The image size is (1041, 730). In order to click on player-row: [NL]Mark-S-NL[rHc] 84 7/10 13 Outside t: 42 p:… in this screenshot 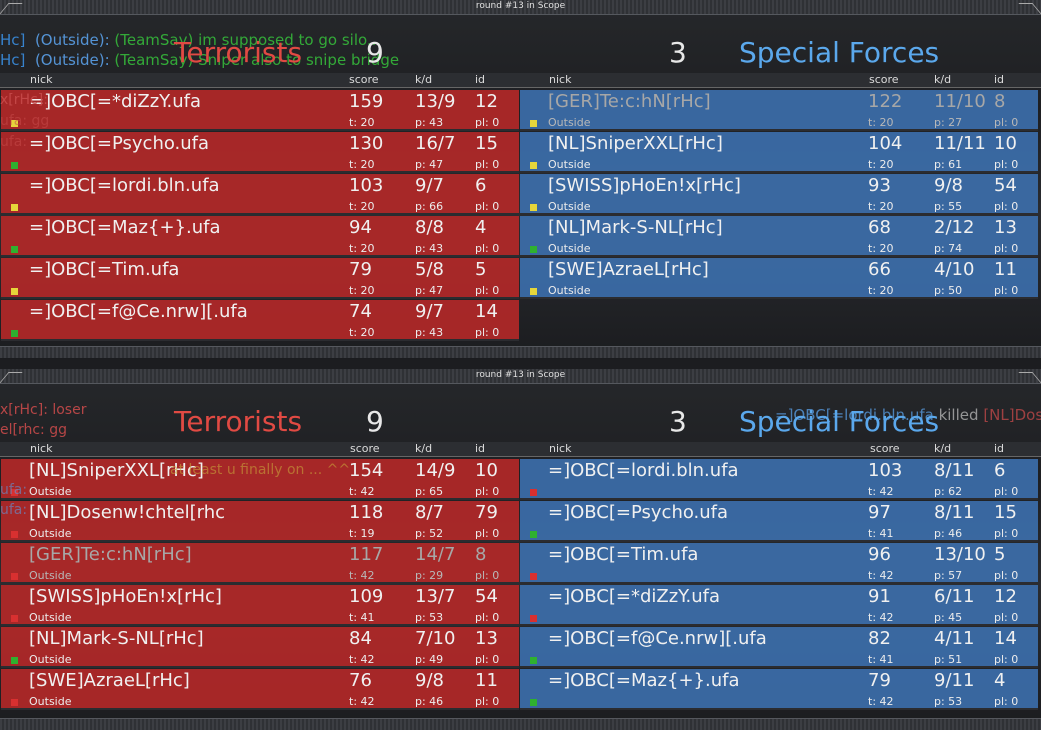, I will do `click(260, 647)`.